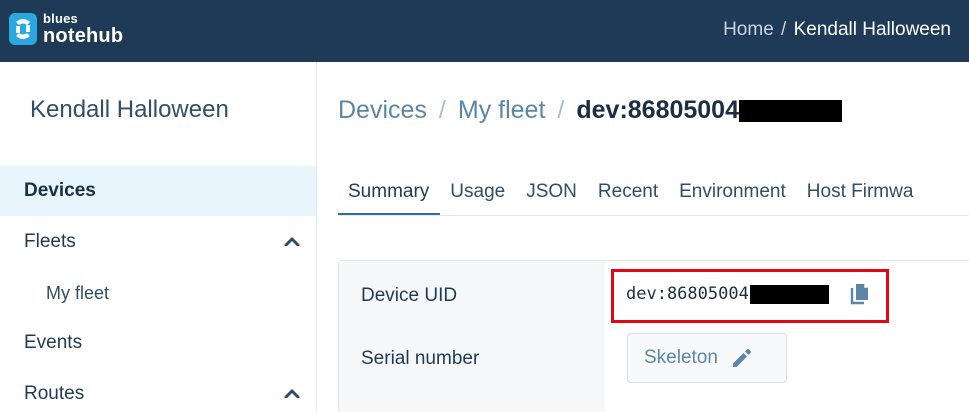 The image size is (969, 412). What do you see at coordinates (681, 357) in the screenshot?
I see `serial-number-value: Skeleton` at bounding box center [681, 357].